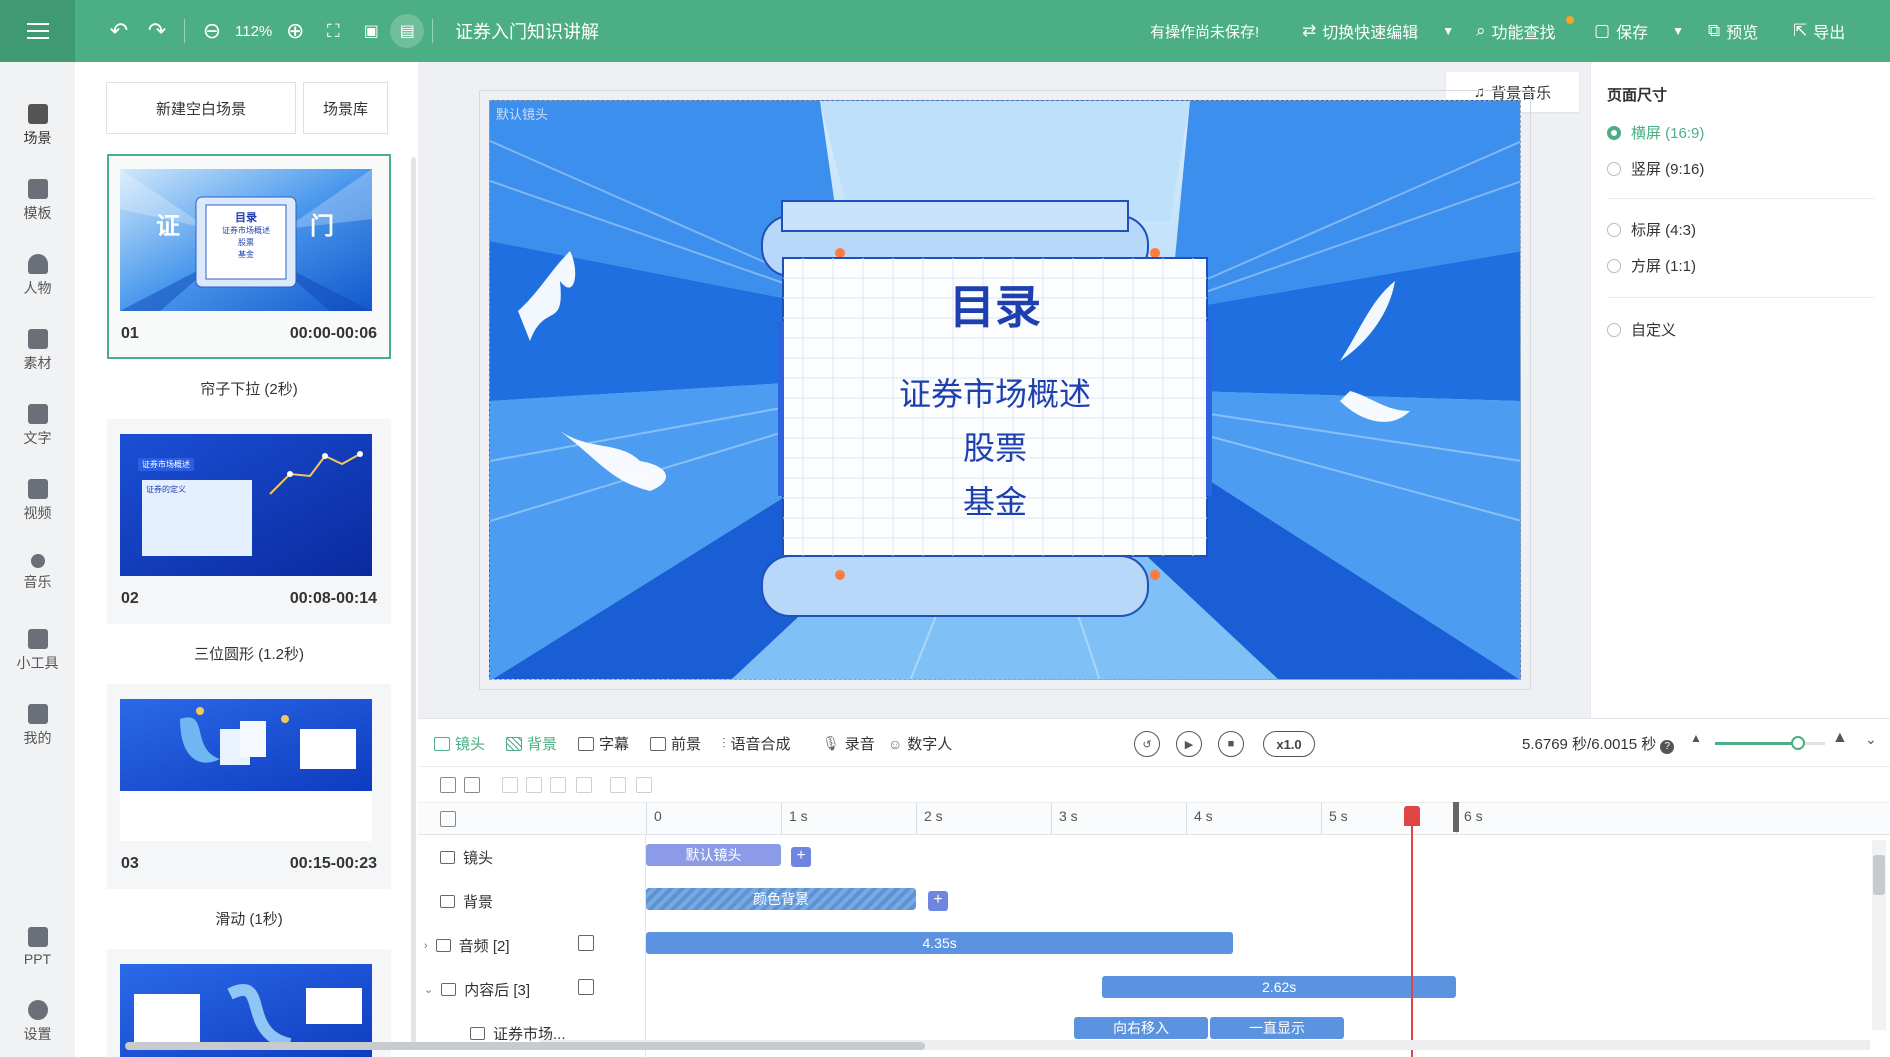  Describe the element at coordinates (1871, 739) in the screenshot. I see `collapse-timeline-icon: ⌄` at that location.